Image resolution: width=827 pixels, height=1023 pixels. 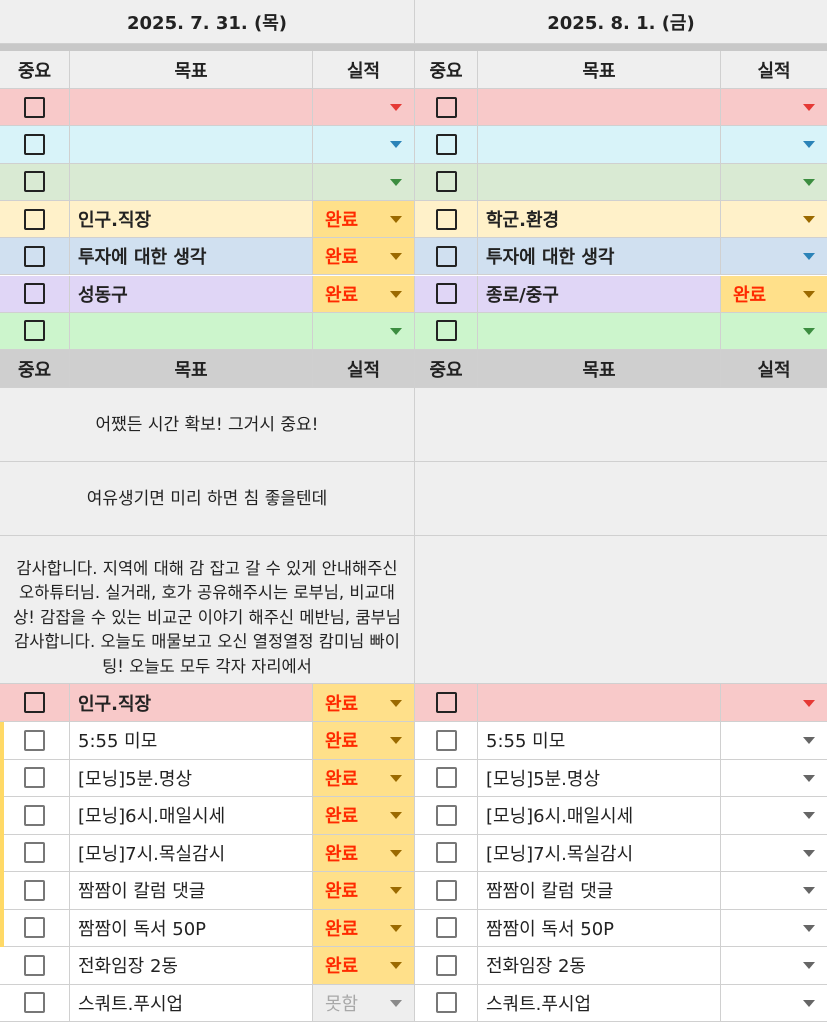 What do you see at coordinates (35, 369) in the screenshot?
I see `col-importance-left-2: 중요` at bounding box center [35, 369].